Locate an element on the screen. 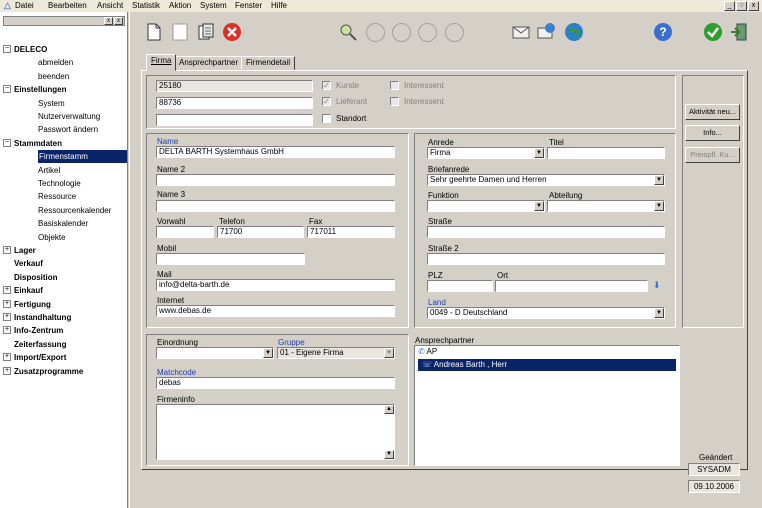  sidebar-item-import-export: Import/Export is located at coordinates (40, 357).